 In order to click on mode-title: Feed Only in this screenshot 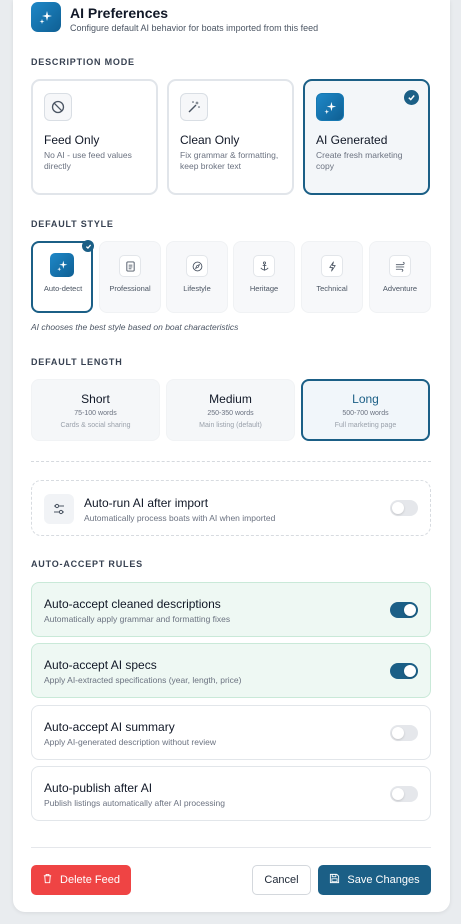, I will do `click(72, 140)`.